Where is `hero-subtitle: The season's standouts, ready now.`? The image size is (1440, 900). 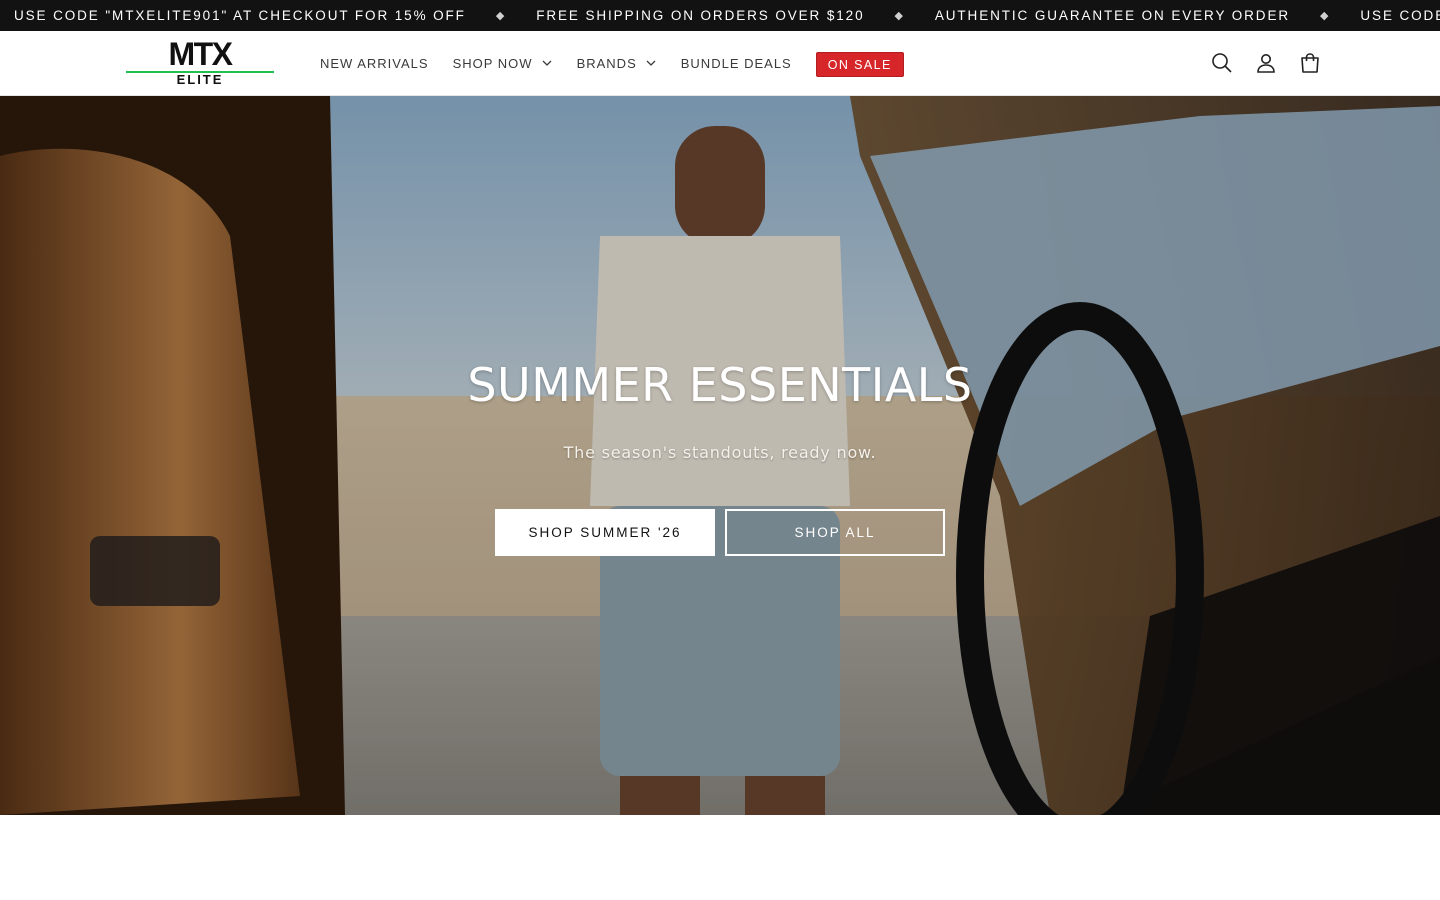 hero-subtitle: The season's standouts, ready now. is located at coordinates (720, 452).